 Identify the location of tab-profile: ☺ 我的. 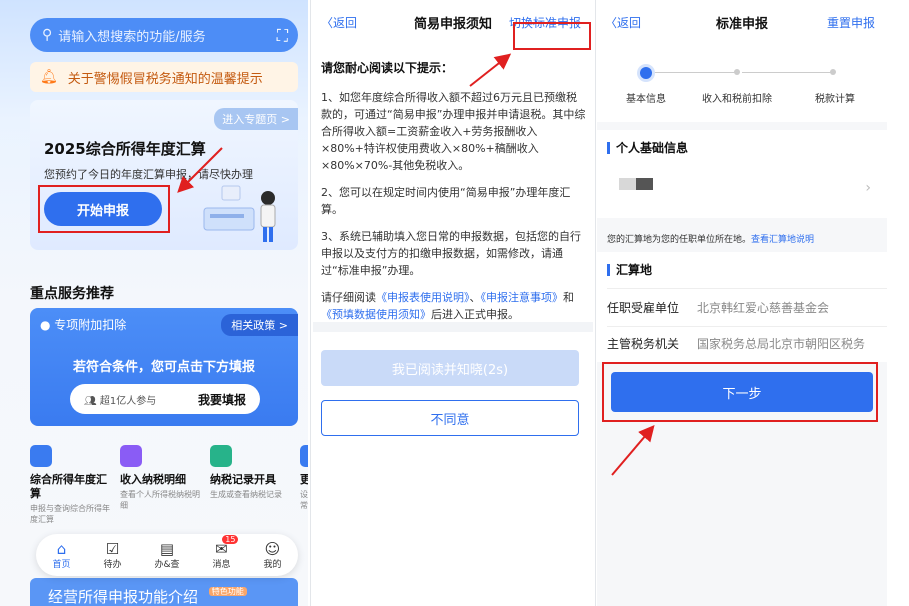
(272, 555).